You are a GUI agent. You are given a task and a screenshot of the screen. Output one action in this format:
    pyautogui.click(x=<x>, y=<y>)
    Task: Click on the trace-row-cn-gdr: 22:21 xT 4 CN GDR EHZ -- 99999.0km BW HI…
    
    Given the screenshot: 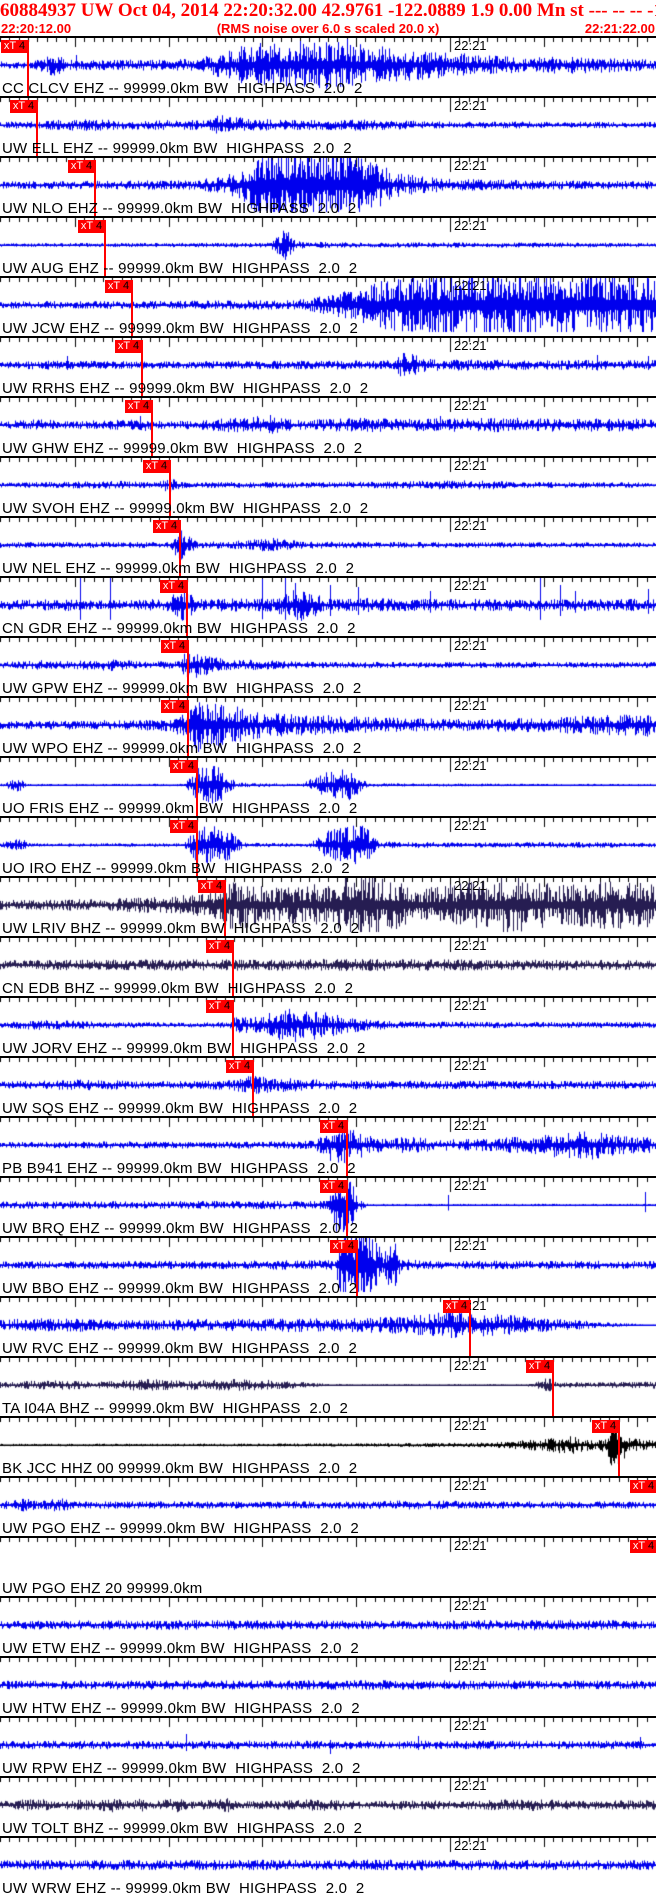 What is the action you would take?
    pyautogui.click(x=328, y=606)
    